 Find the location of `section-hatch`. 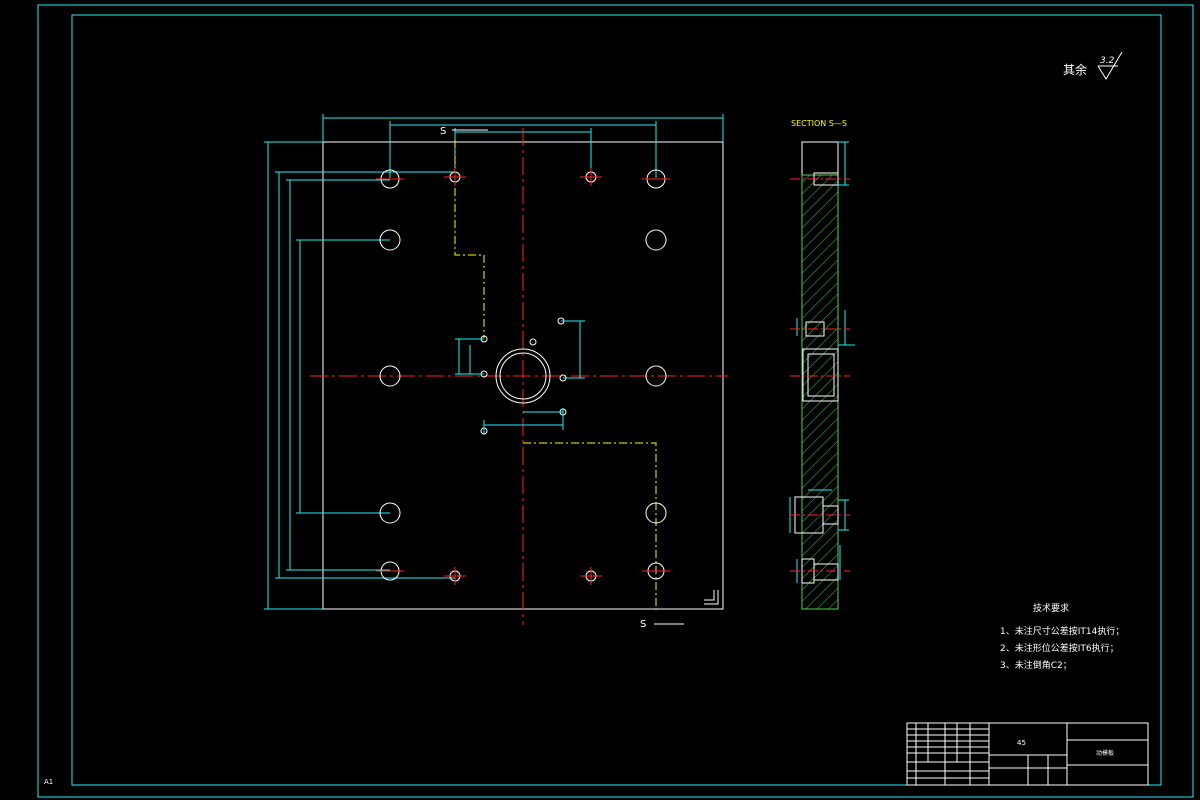

section-hatch is located at coordinates (820, 392).